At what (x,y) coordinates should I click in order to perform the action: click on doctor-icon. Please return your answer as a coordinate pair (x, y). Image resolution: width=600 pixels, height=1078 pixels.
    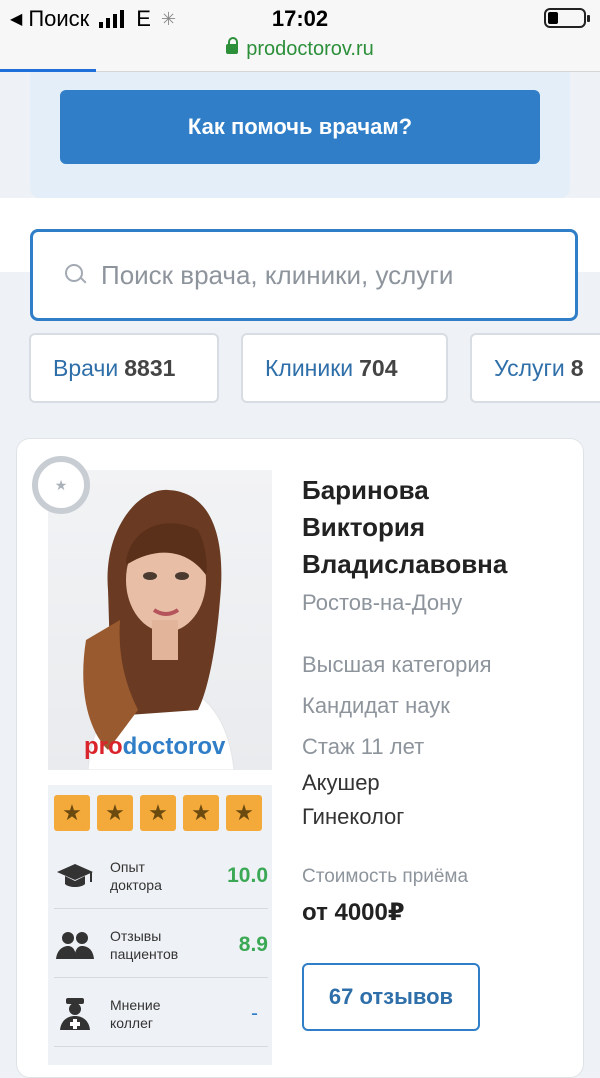
    Looking at the image, I should click on (75, 1013).